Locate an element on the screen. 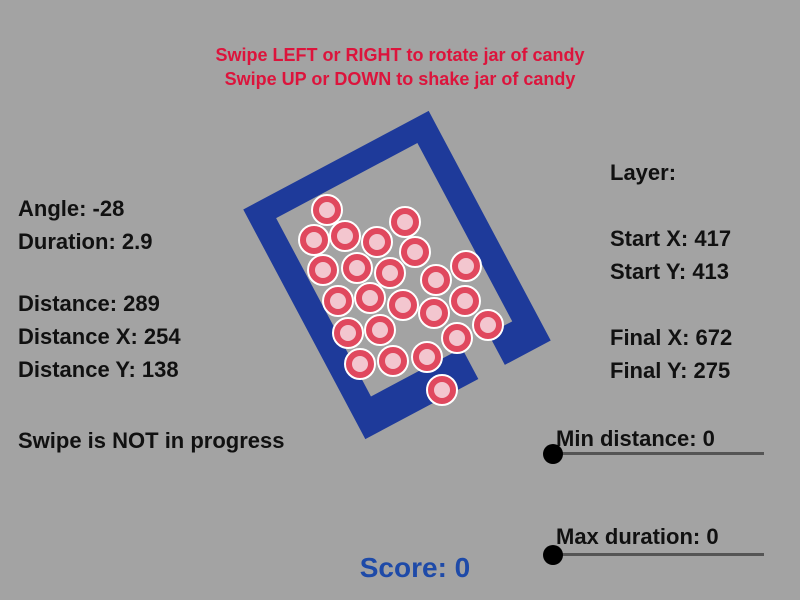  min-distance-label: Min distance: 0 is located at coordinates (635, 438).